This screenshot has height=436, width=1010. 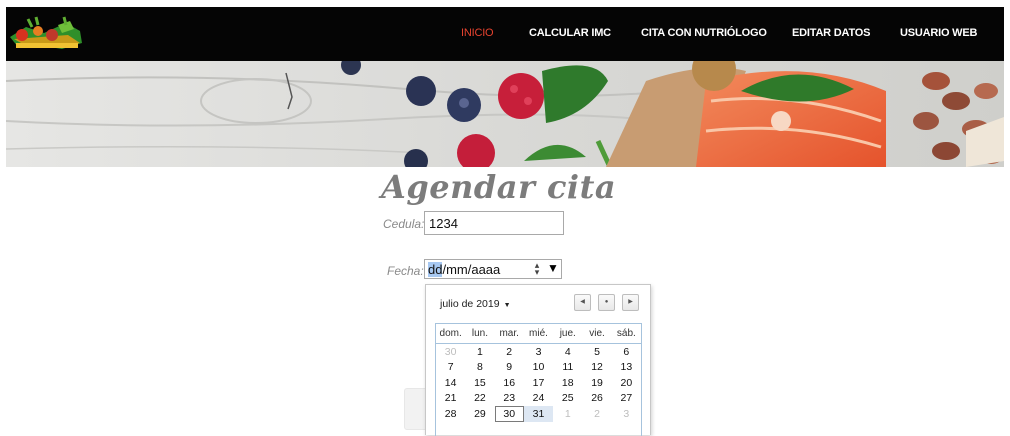 What do you see at coordinates (704, 33) in the screenshot?
I see `nav-item-cita-nutriologo: CITA CON NUTRIÓLOGO` at bounding box center [704, 33].